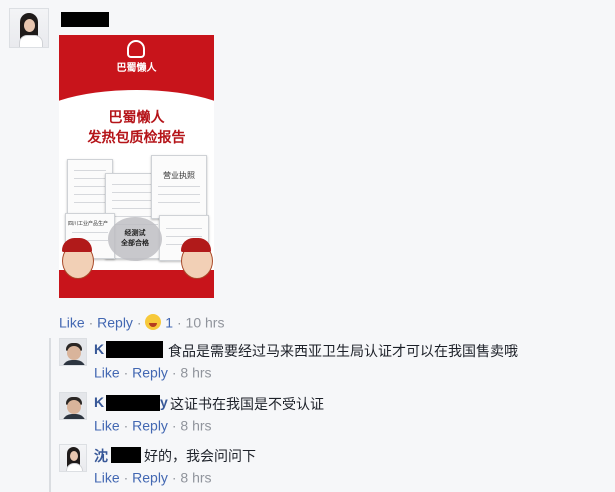  I want to click on image-brand: 巴蜀懒人, so click(136, 68).